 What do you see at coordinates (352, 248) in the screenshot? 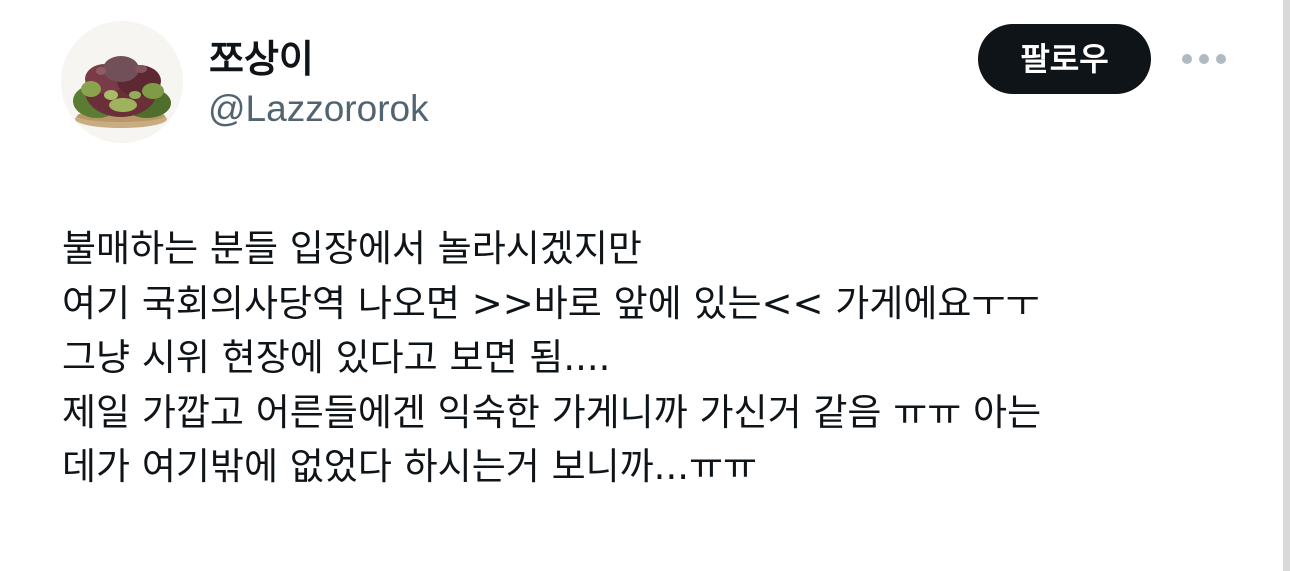
I see `tweet-line: 불매하는 분들 입장에서 놀라시겠지만` at bounding box center [352, 248].